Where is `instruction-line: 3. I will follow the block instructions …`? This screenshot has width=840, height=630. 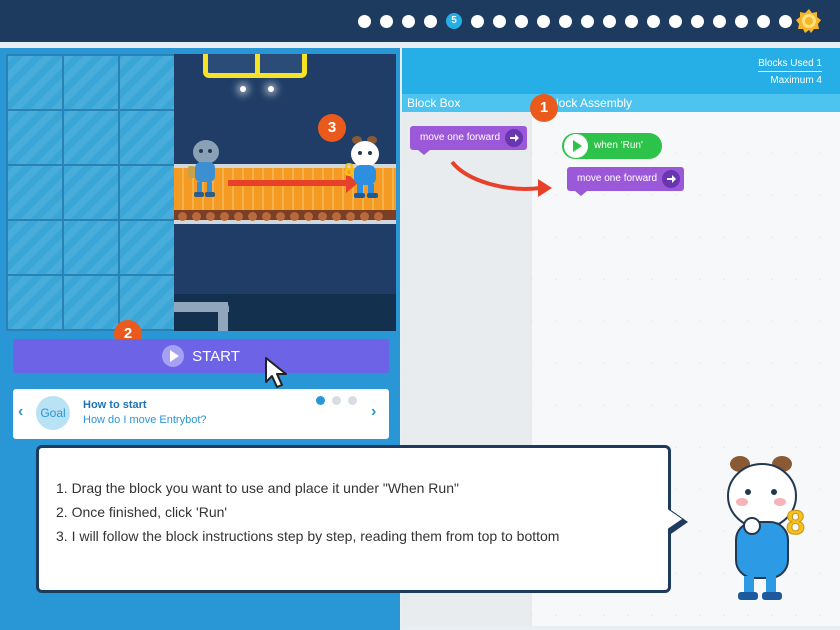 instruction-line: 3. I will follow the block instructions … is located at coordinates (308, 536).